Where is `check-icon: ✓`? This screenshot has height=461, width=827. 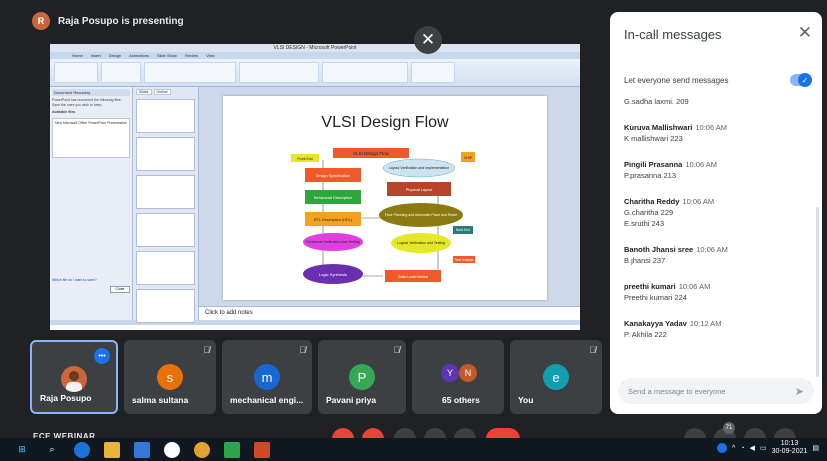 check-icon: ✓ is located at coordinates (805, 80).